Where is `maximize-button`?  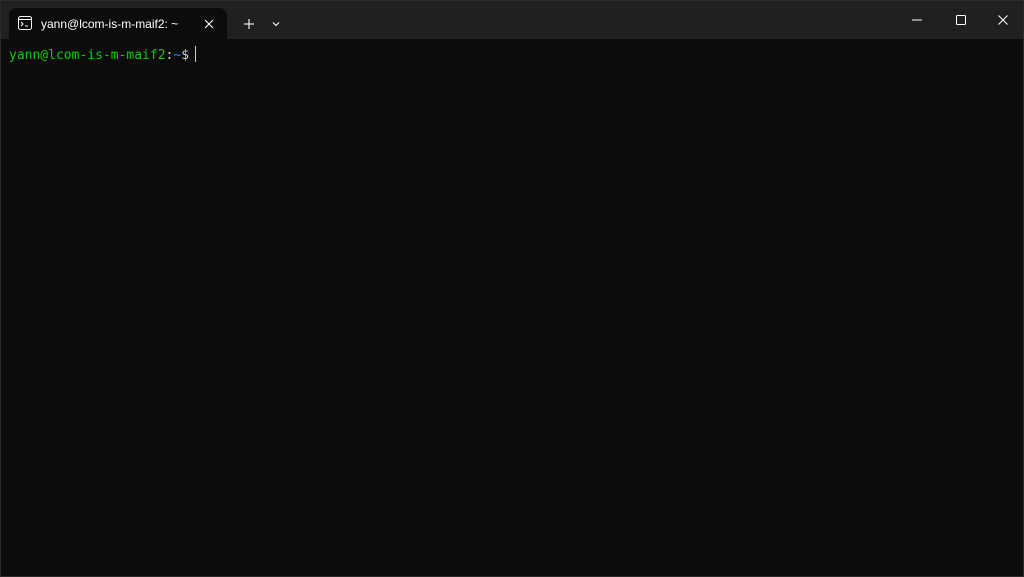 maximize-button is located at coordinates (961, 20).